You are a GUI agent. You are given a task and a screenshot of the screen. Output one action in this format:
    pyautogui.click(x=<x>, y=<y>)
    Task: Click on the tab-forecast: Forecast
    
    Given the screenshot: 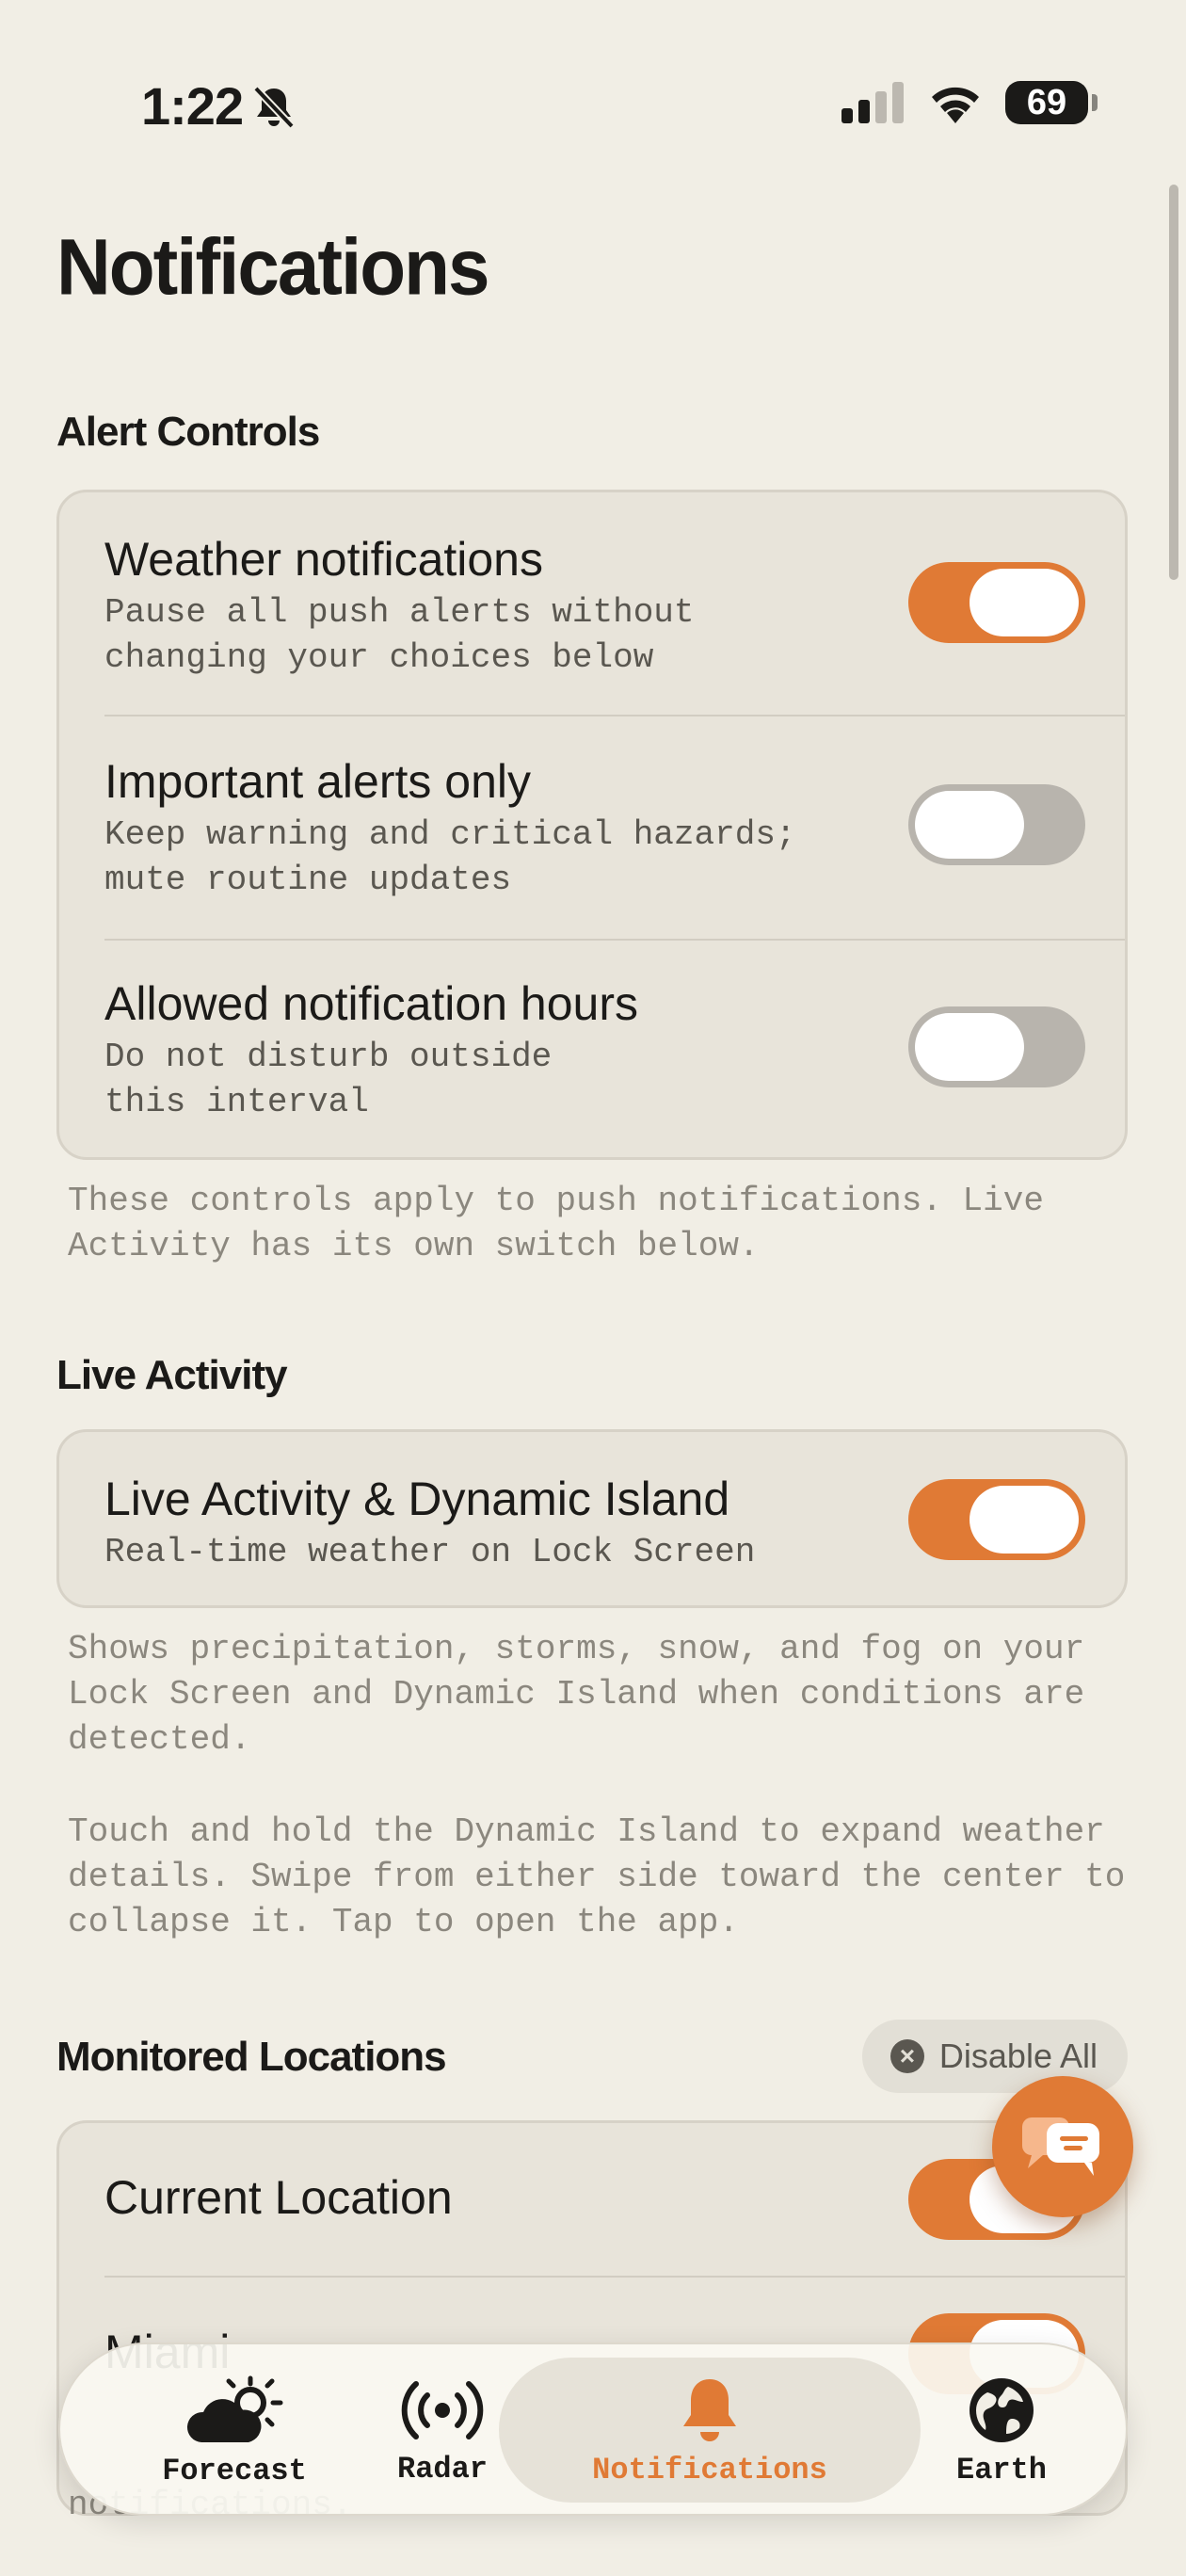 What is the action you would take?
    pyautogui.click(x=234, y=2431)
    